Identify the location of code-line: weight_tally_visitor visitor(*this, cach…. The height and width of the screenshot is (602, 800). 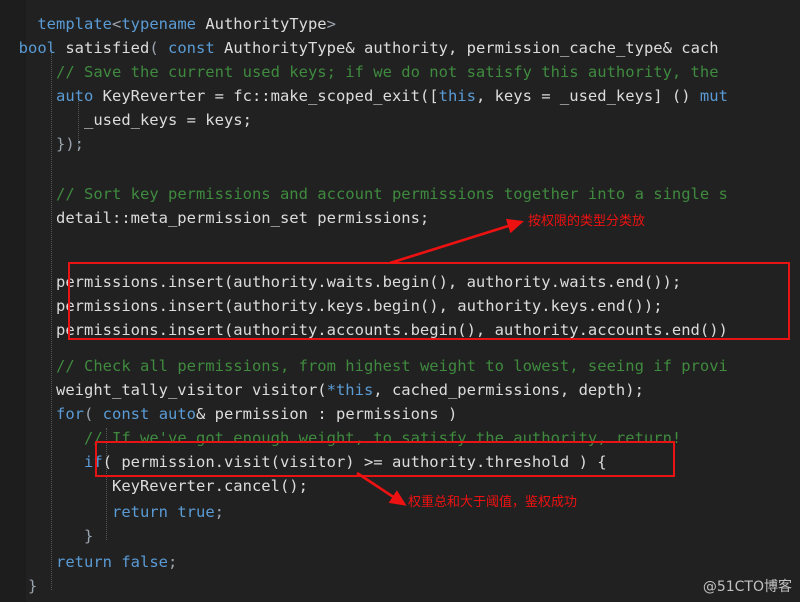
(322, 390).